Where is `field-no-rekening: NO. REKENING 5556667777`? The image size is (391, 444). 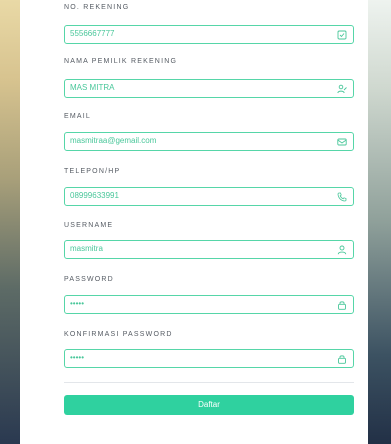
field-no-rekening: NO. REKENING 5556667777 is located at coordinates (199, 25).